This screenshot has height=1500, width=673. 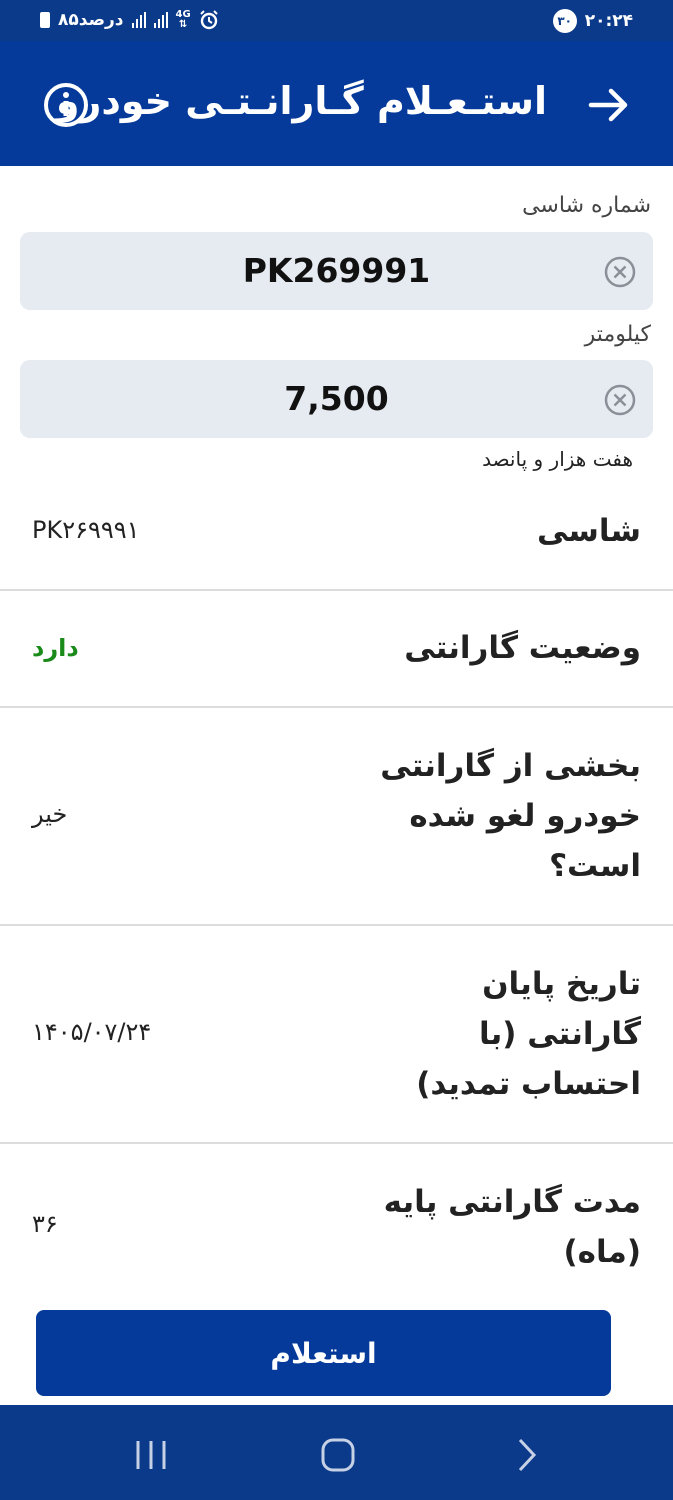 I want to click on info-icon, so click(x=66, y=105).